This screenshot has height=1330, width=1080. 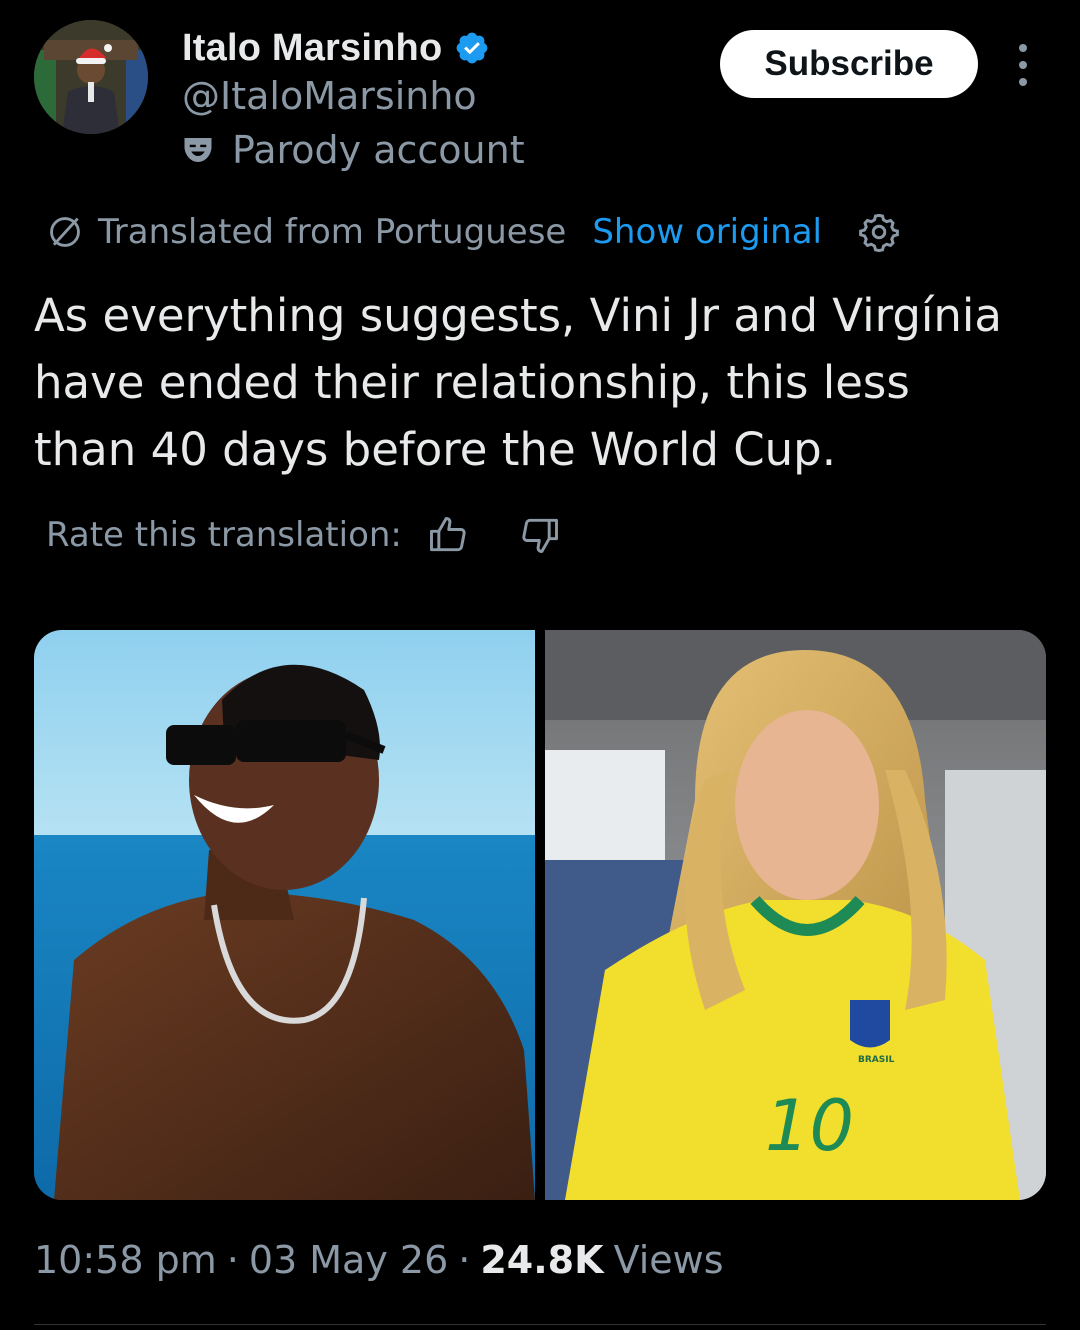 I want to click on translation-notice: Translated from Portuguese Show original, so click(x=473, y=232).